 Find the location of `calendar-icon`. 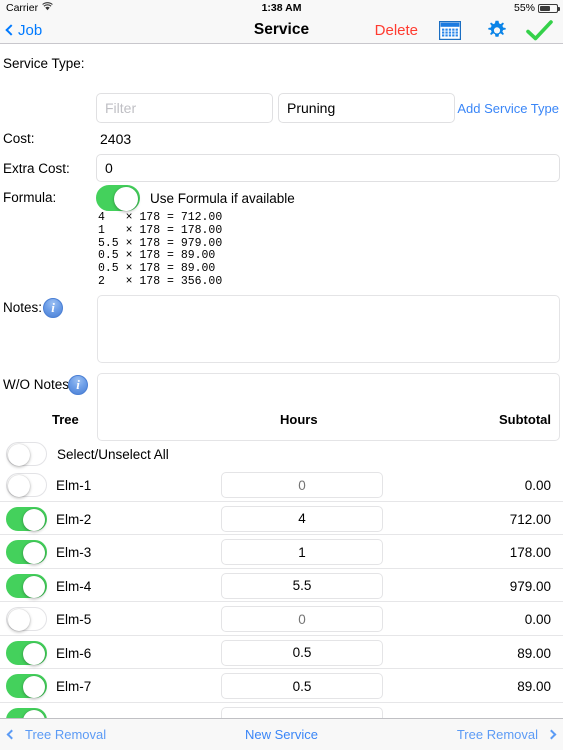

calendar-icon is located at coordinates (450, 30).